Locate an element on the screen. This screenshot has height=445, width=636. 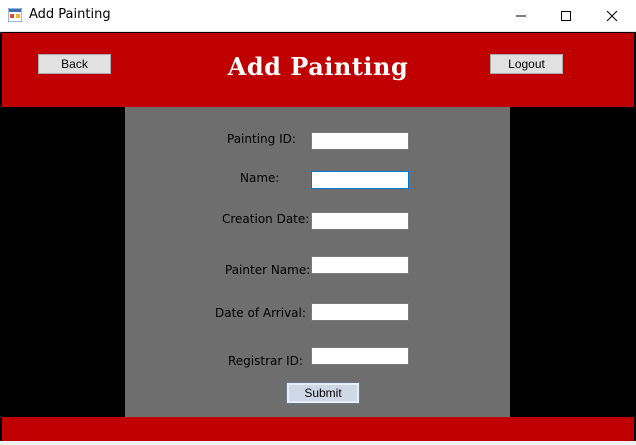
date-of-arrival-label: Date of Arrival: is located at coordinates (260, 313).